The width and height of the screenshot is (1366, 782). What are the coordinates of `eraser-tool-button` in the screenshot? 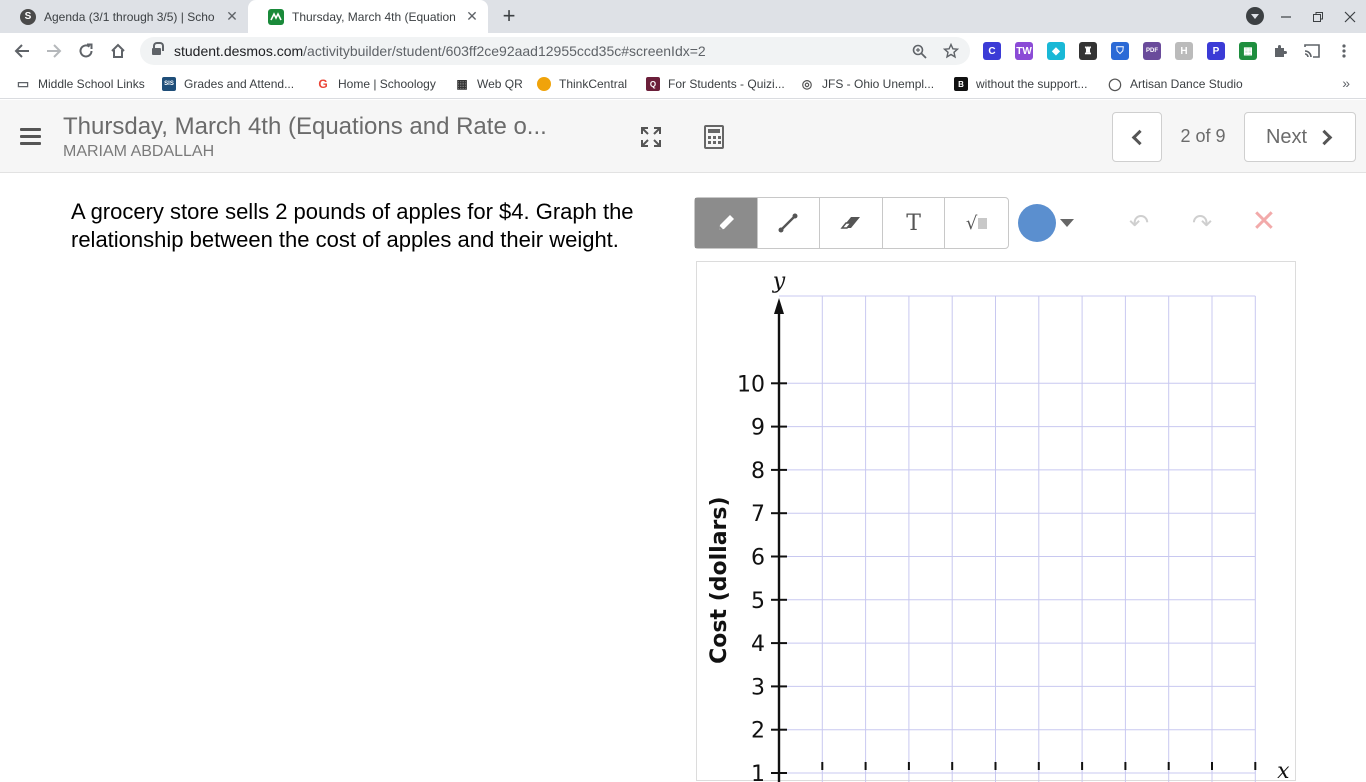 It's located at (851, 223).